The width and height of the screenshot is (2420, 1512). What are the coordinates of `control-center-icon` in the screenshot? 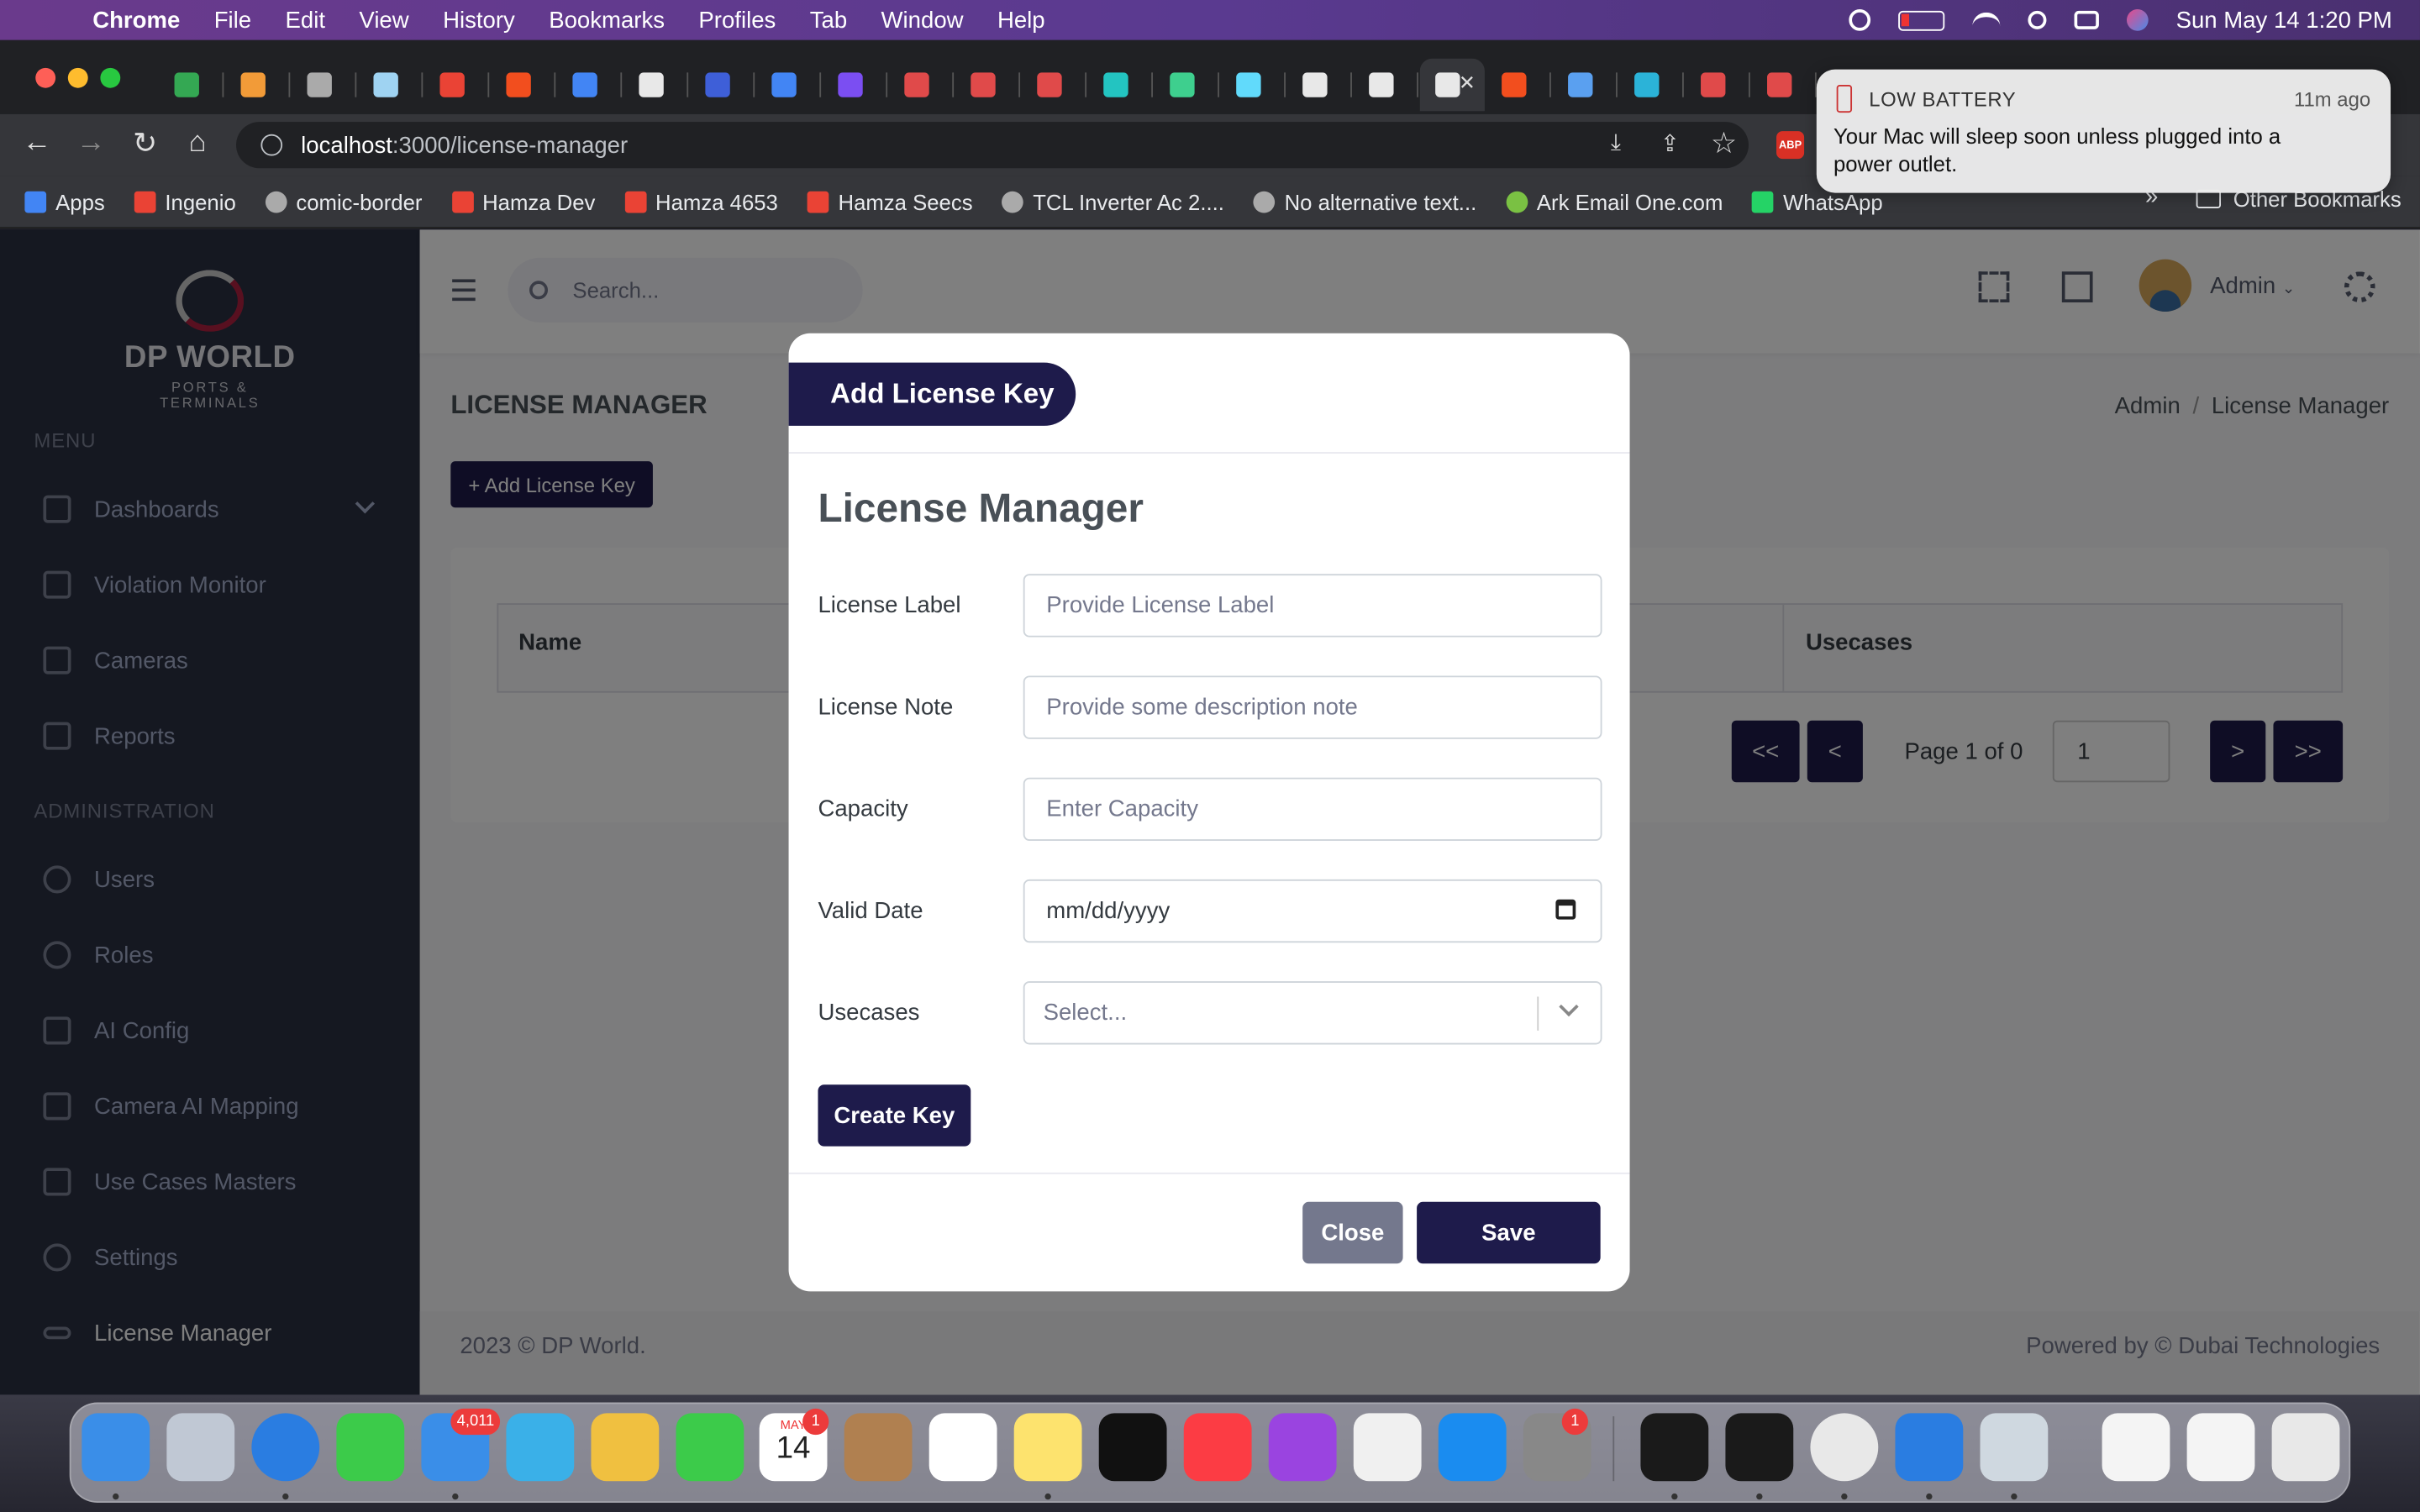 It's located at (2086, 19).